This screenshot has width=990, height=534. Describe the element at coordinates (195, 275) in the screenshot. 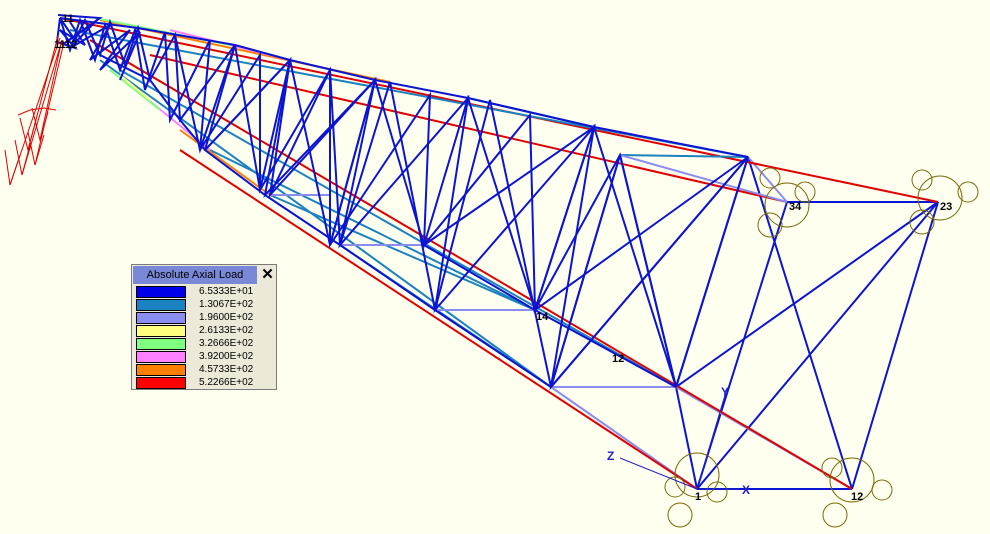

I see `legend-title: Absolute Axial Load` at that location.